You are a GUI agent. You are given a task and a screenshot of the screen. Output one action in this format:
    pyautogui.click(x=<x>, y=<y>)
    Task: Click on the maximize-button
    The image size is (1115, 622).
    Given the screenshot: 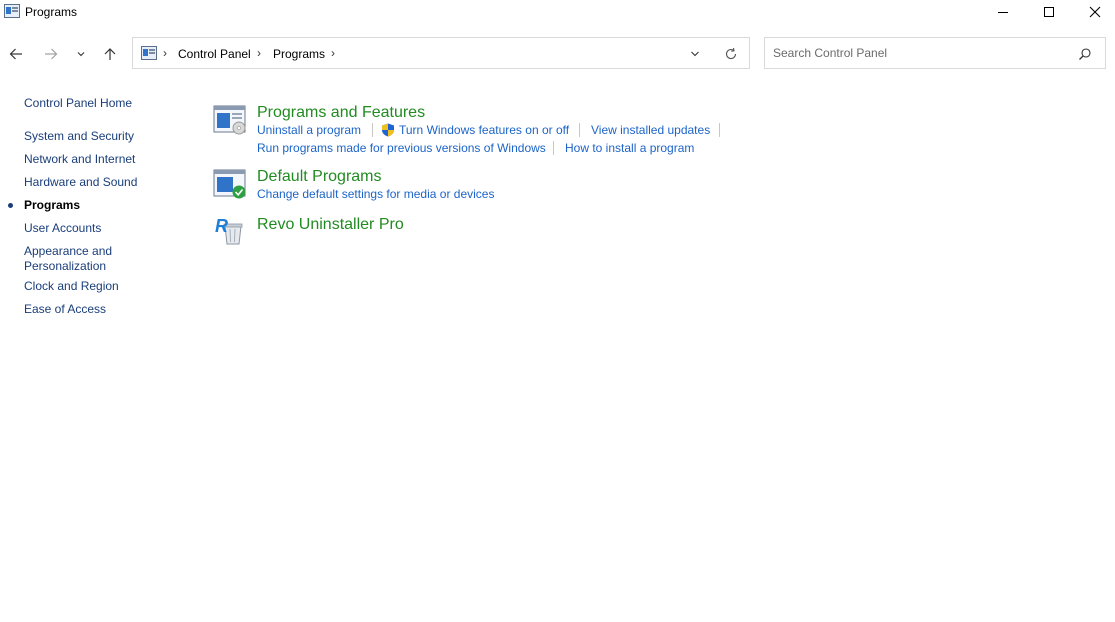 What is the action you would take?
    pyautogui.click(x=1049, y=12)
    